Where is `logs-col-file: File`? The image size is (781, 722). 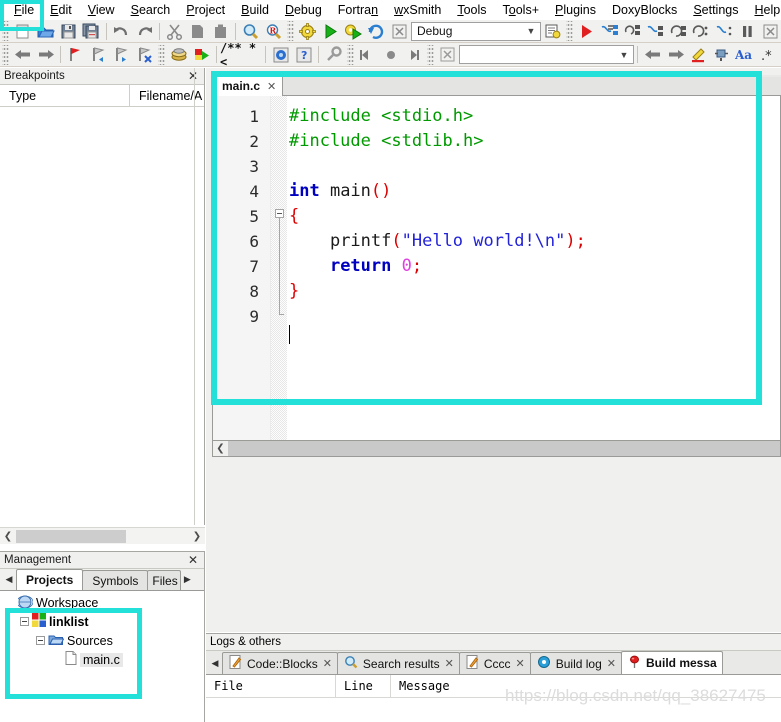 logs-col-file: File is located at coordinates (271, 686).